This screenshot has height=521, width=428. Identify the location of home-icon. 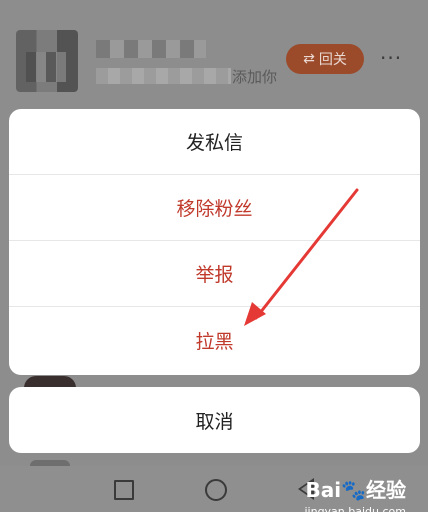
(216, 490).